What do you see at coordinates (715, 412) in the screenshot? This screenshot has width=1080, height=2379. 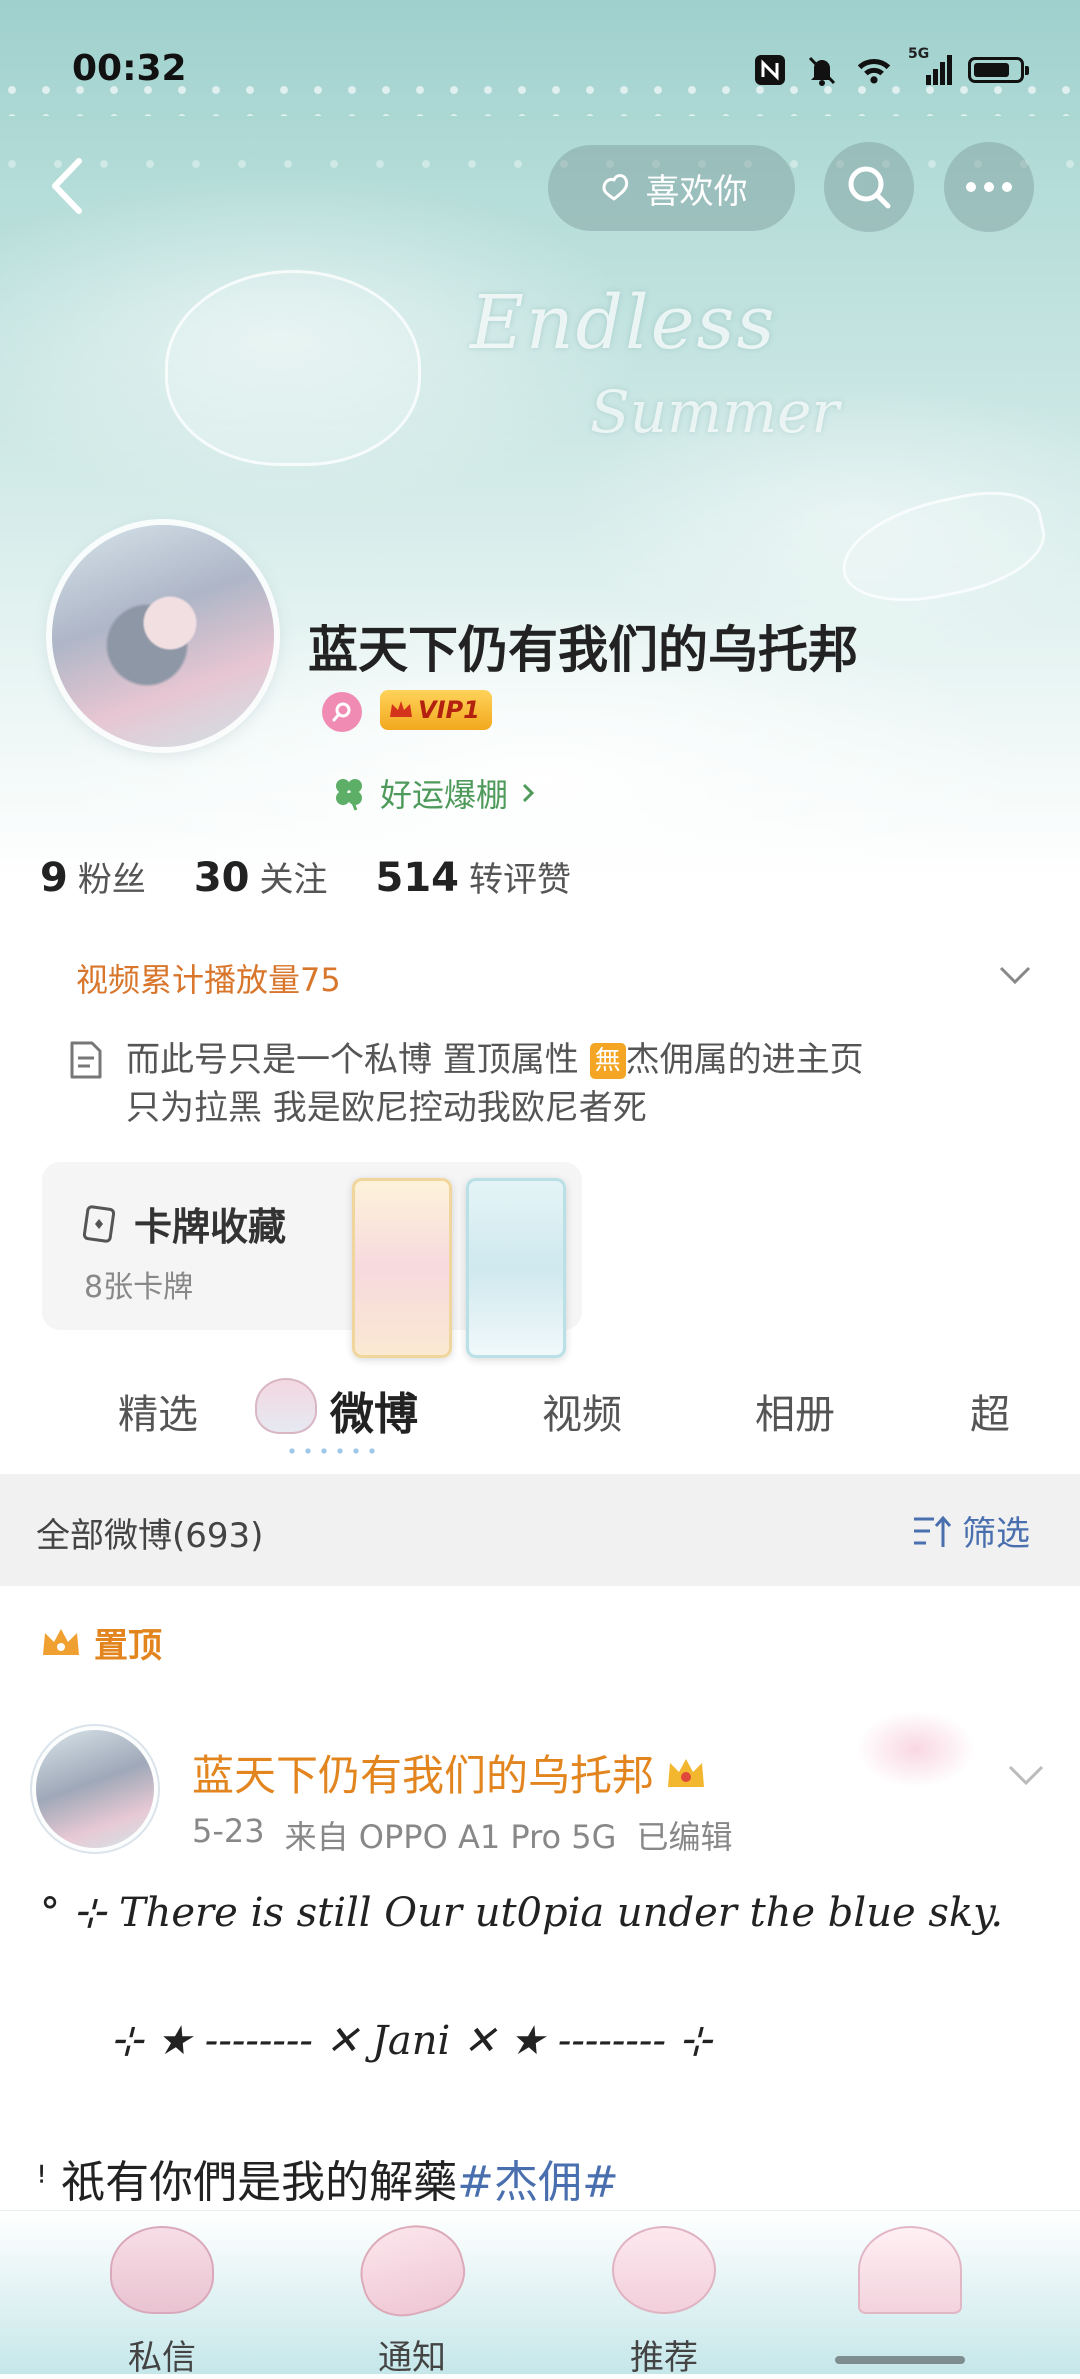 I see `banner-script-text: Summer` at bounding box center [715, 412].